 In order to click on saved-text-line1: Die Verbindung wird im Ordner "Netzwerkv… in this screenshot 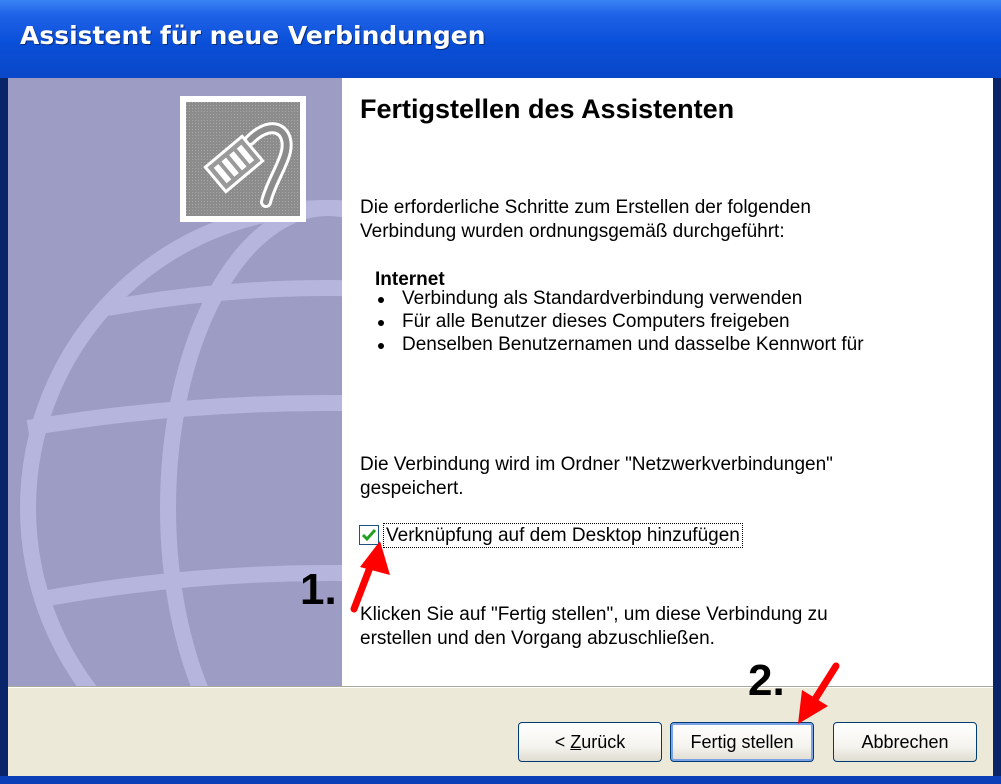, I will do `click(596, 464)`.